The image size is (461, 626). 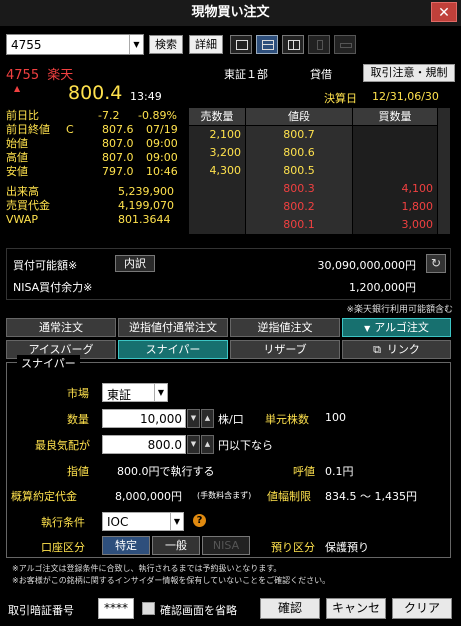 What do you see at coordinates (96, 206) in the screenshot?
I see `quote-row-turnover: 売買代金 4,199,070` at bounding box center [96, 206].